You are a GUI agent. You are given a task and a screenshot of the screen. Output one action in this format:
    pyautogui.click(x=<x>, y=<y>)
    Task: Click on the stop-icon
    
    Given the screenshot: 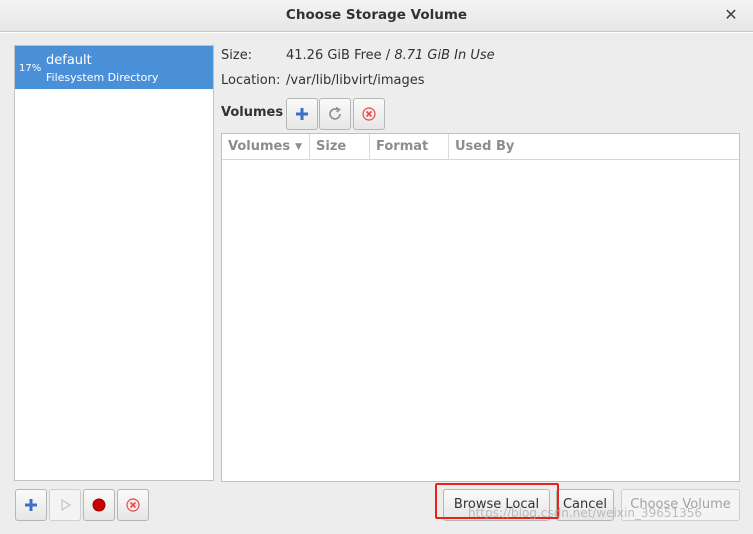 What is the action you would take?
    pyautogui.click(x=99, y=505)
    